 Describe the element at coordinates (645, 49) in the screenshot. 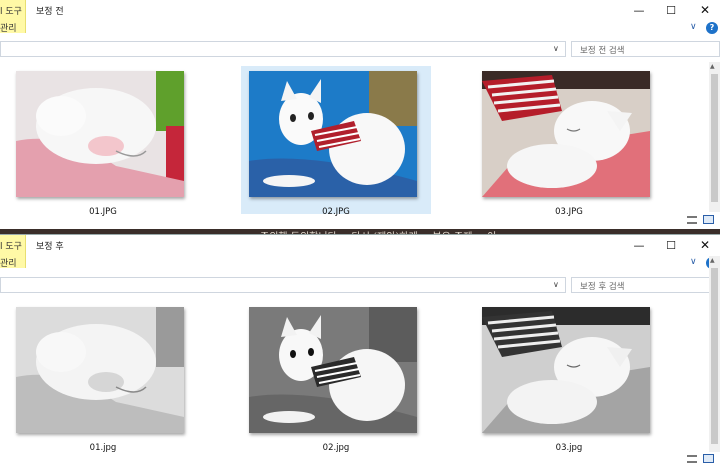

I see `search-input: 보정 전 검색` at that location.